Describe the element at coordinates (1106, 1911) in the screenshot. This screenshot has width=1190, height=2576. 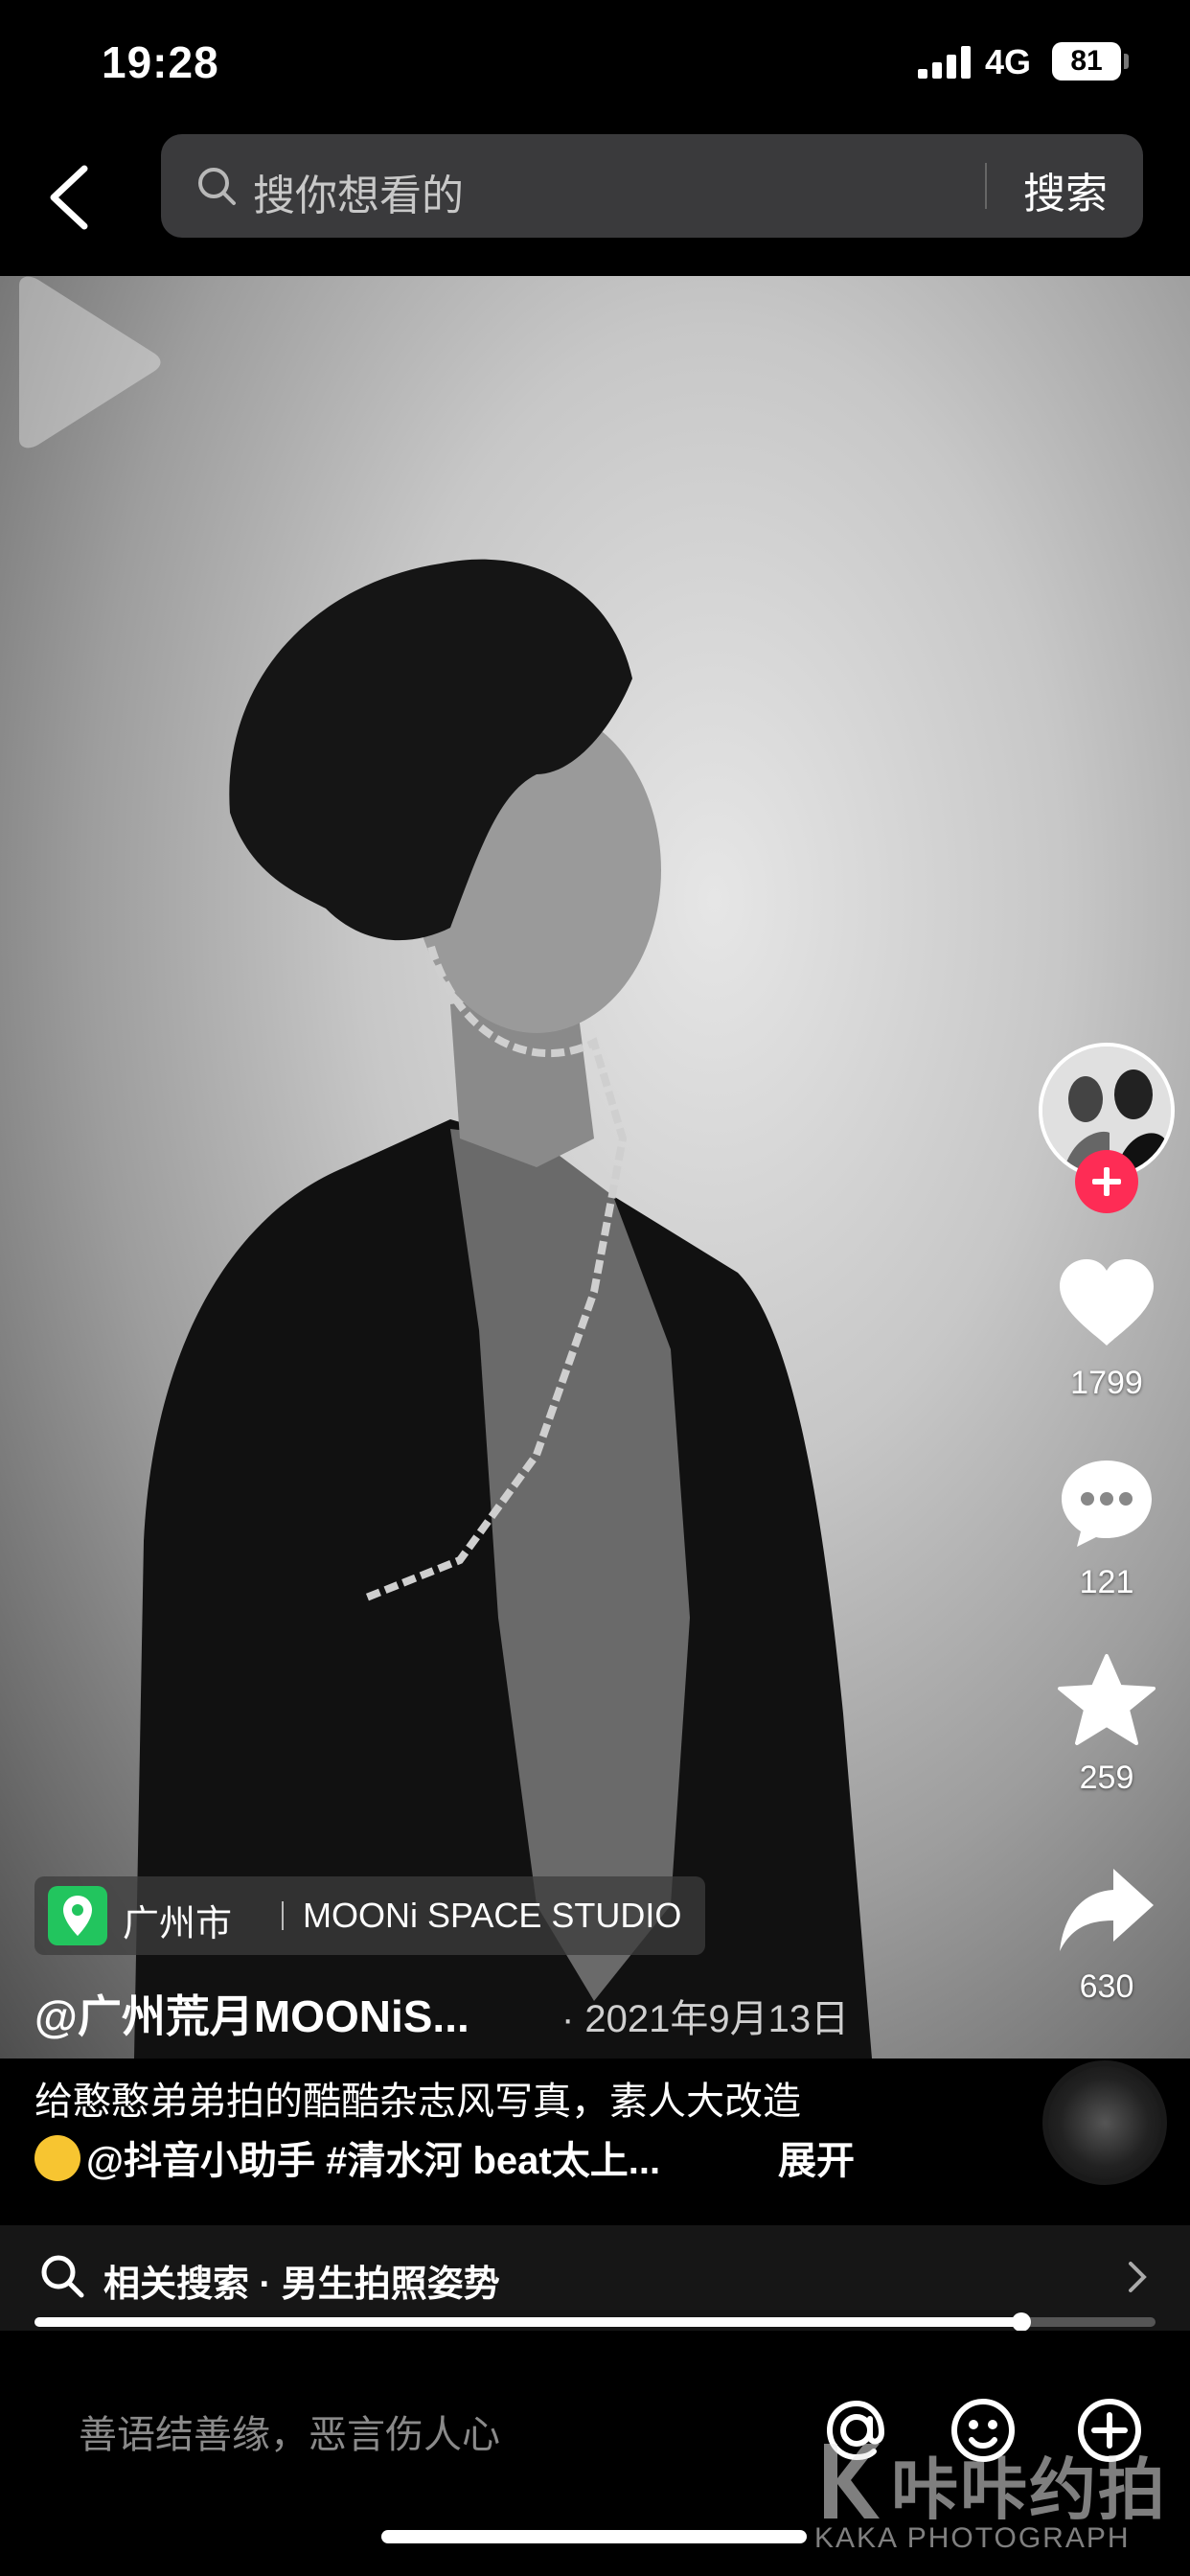
I see `share-icon` at that location.